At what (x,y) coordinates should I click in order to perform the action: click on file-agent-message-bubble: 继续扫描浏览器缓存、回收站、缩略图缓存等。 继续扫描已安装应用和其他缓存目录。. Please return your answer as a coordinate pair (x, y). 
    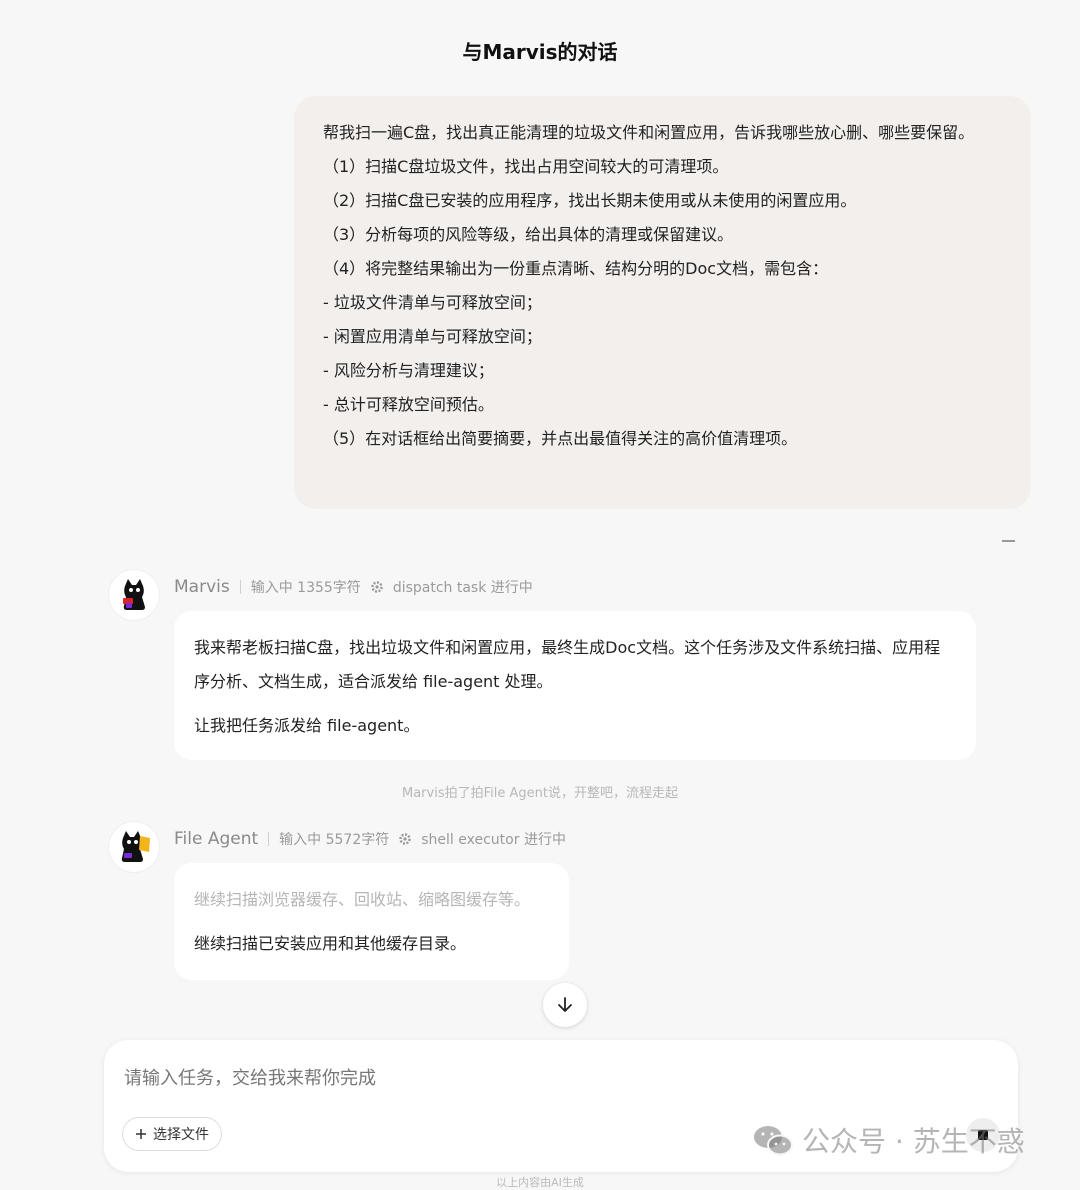
    Looking at the image, I should click on (371, 921).